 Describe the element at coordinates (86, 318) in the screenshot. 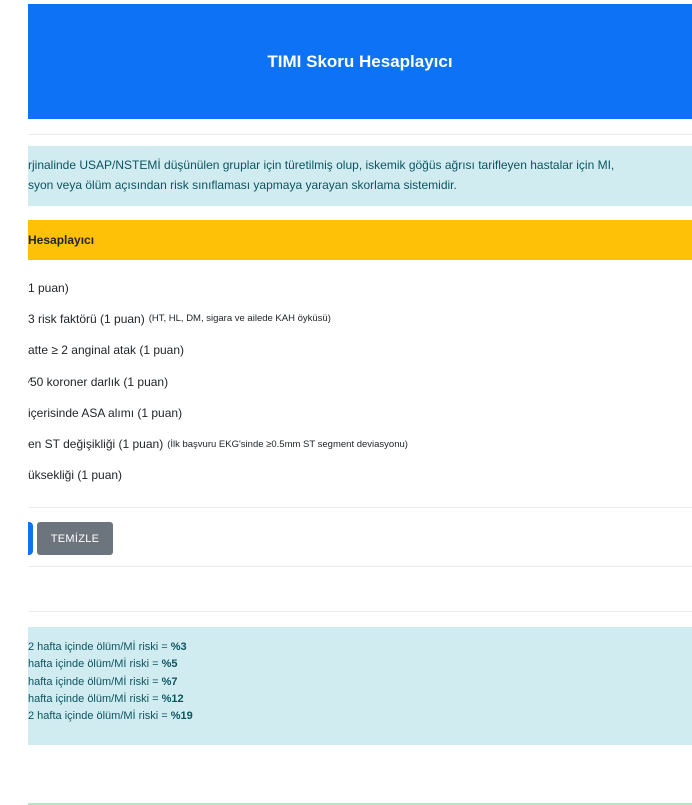

I see `criterion-label: 3 risk faktörü (1 puan)` at that location.